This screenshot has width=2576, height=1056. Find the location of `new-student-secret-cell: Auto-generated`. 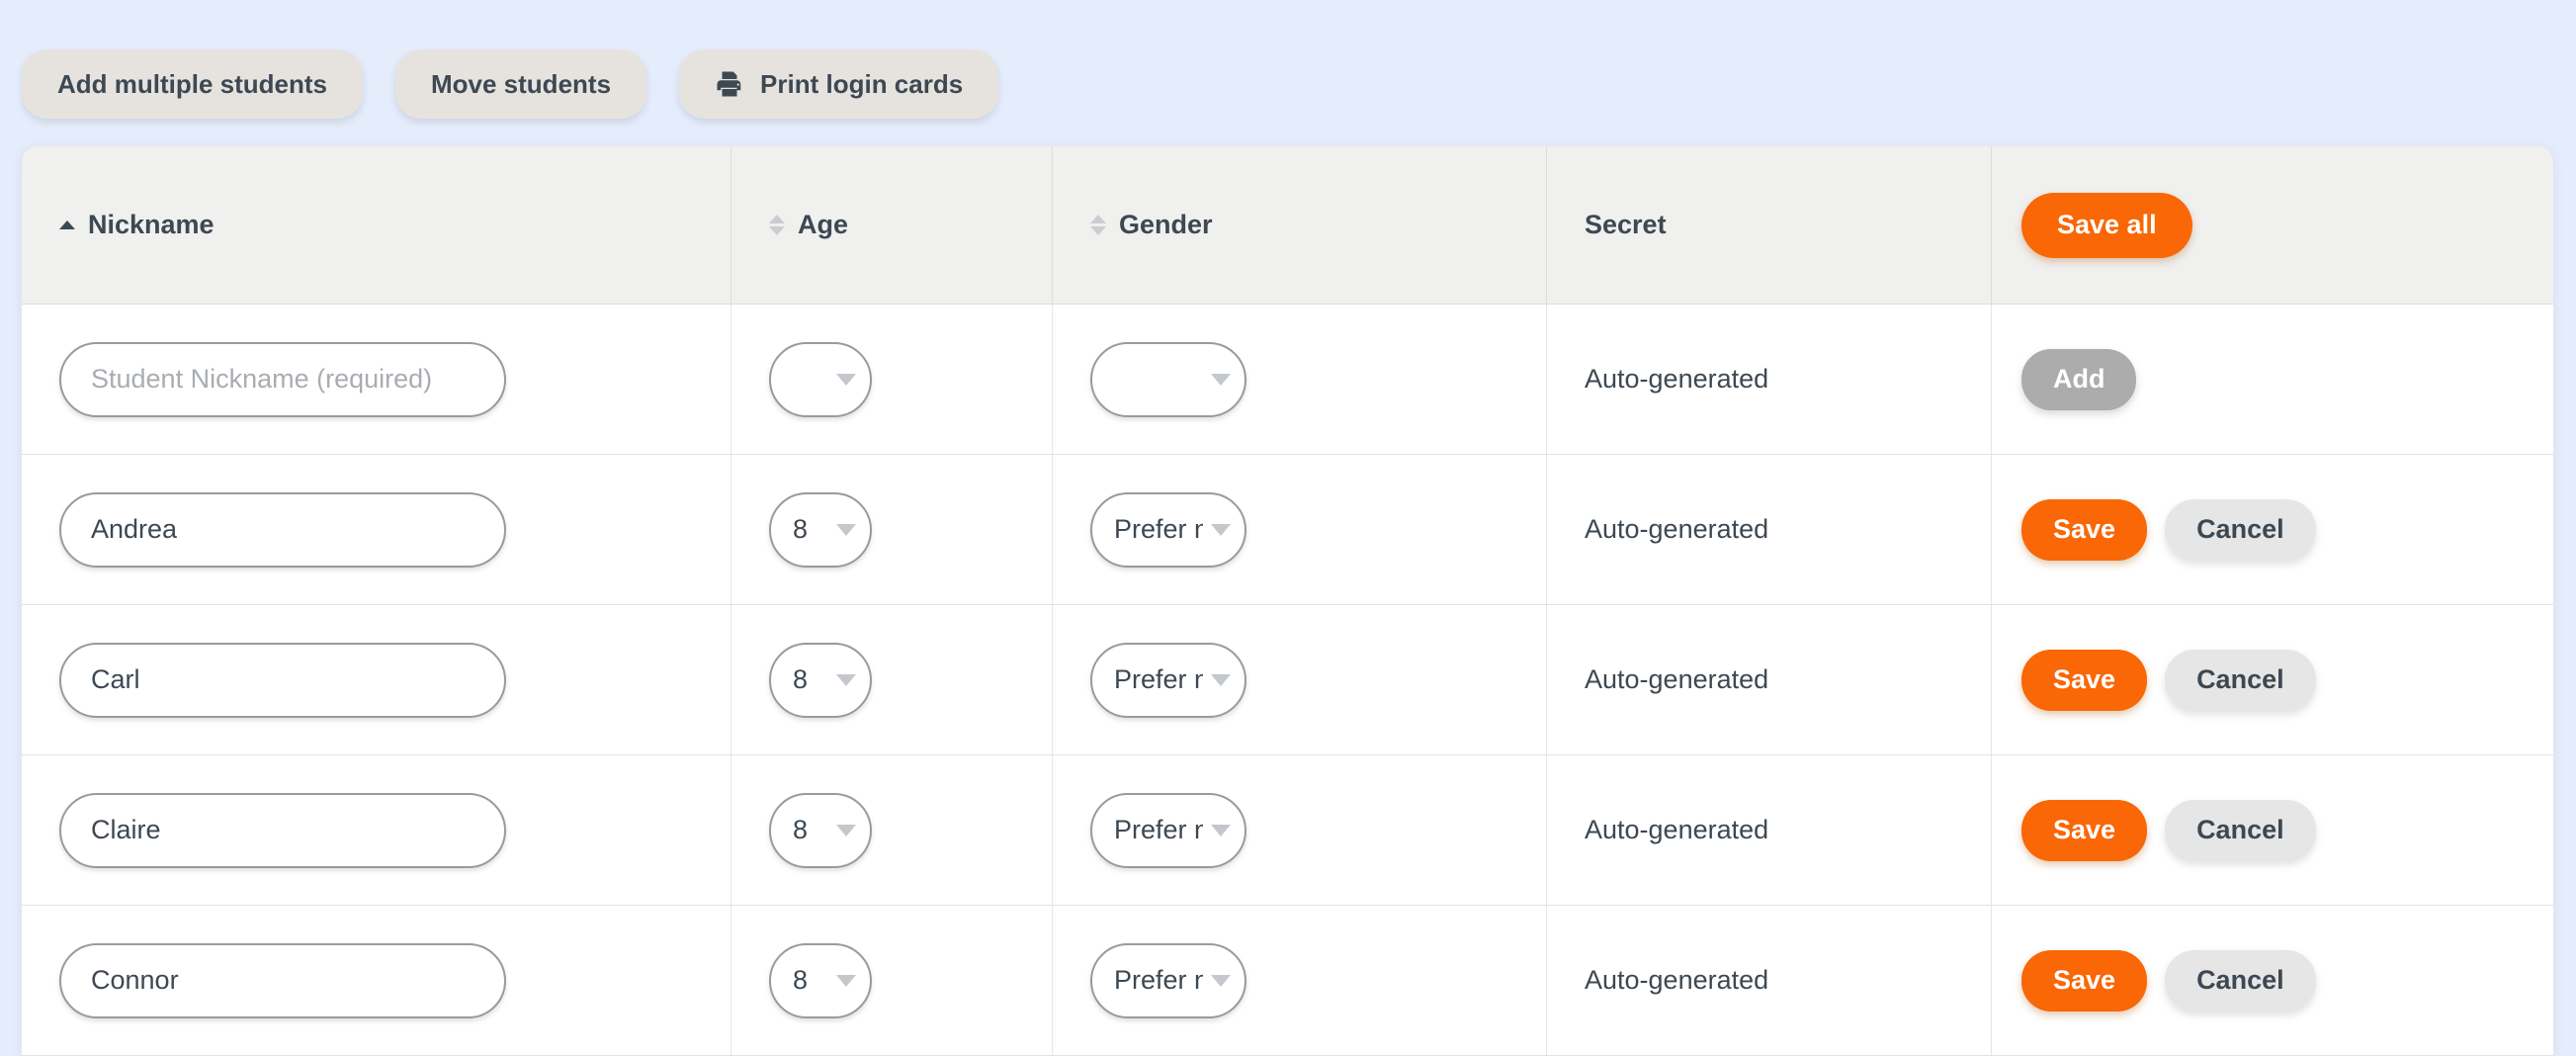

new-student-secret-cell: Auto-generated is located at coordinates (1769, 380).